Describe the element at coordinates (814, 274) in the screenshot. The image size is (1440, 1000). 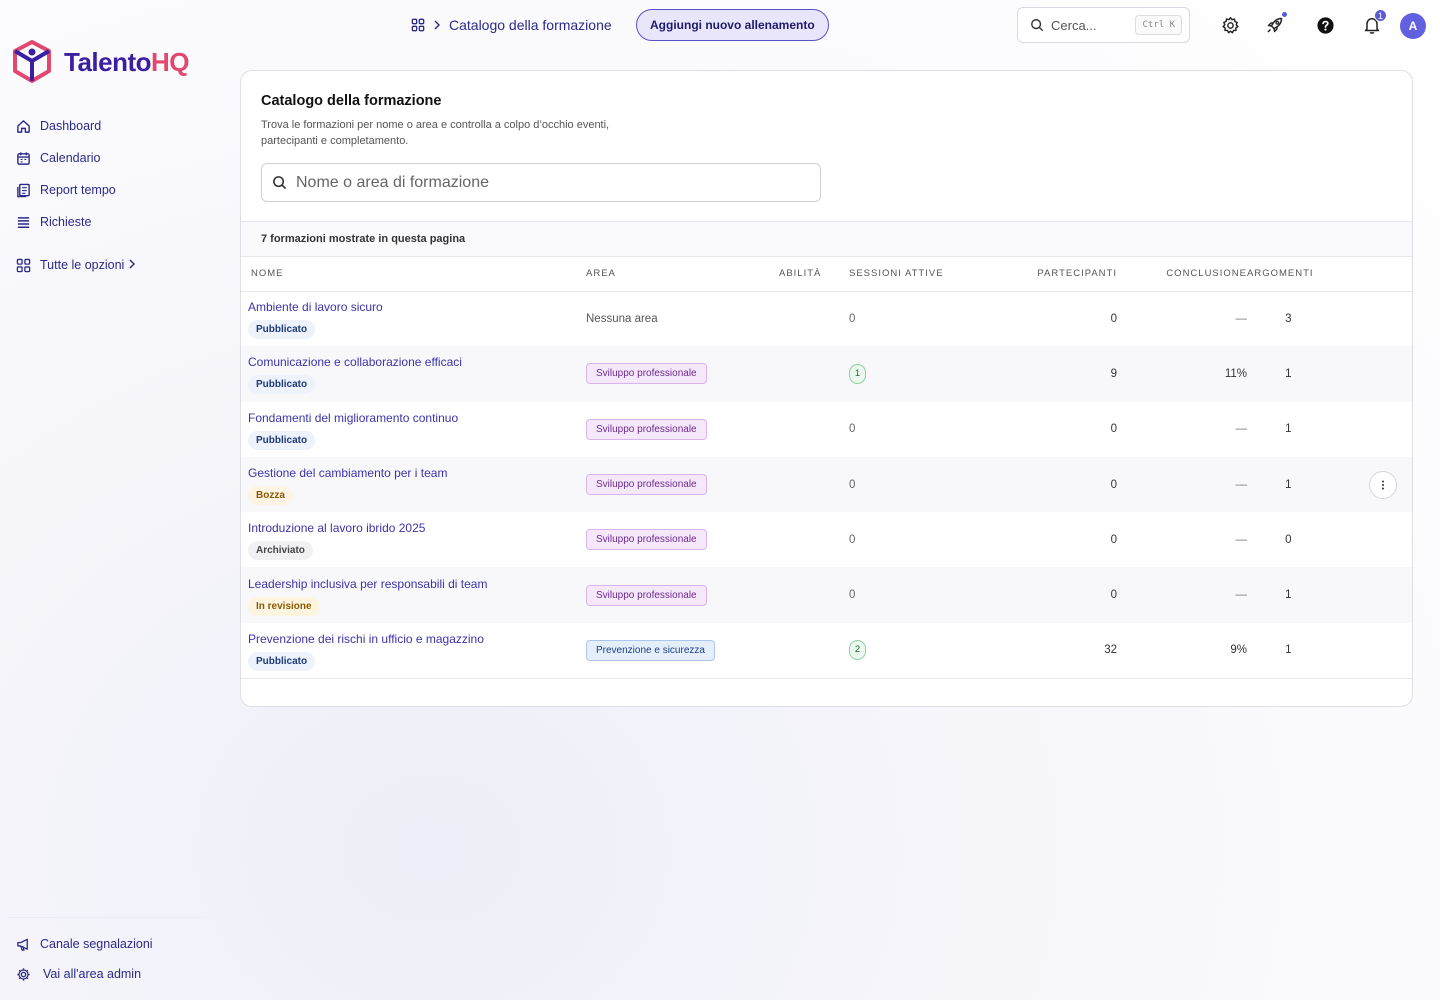
I see `column-header-skills: ABILITÀ` at that location.